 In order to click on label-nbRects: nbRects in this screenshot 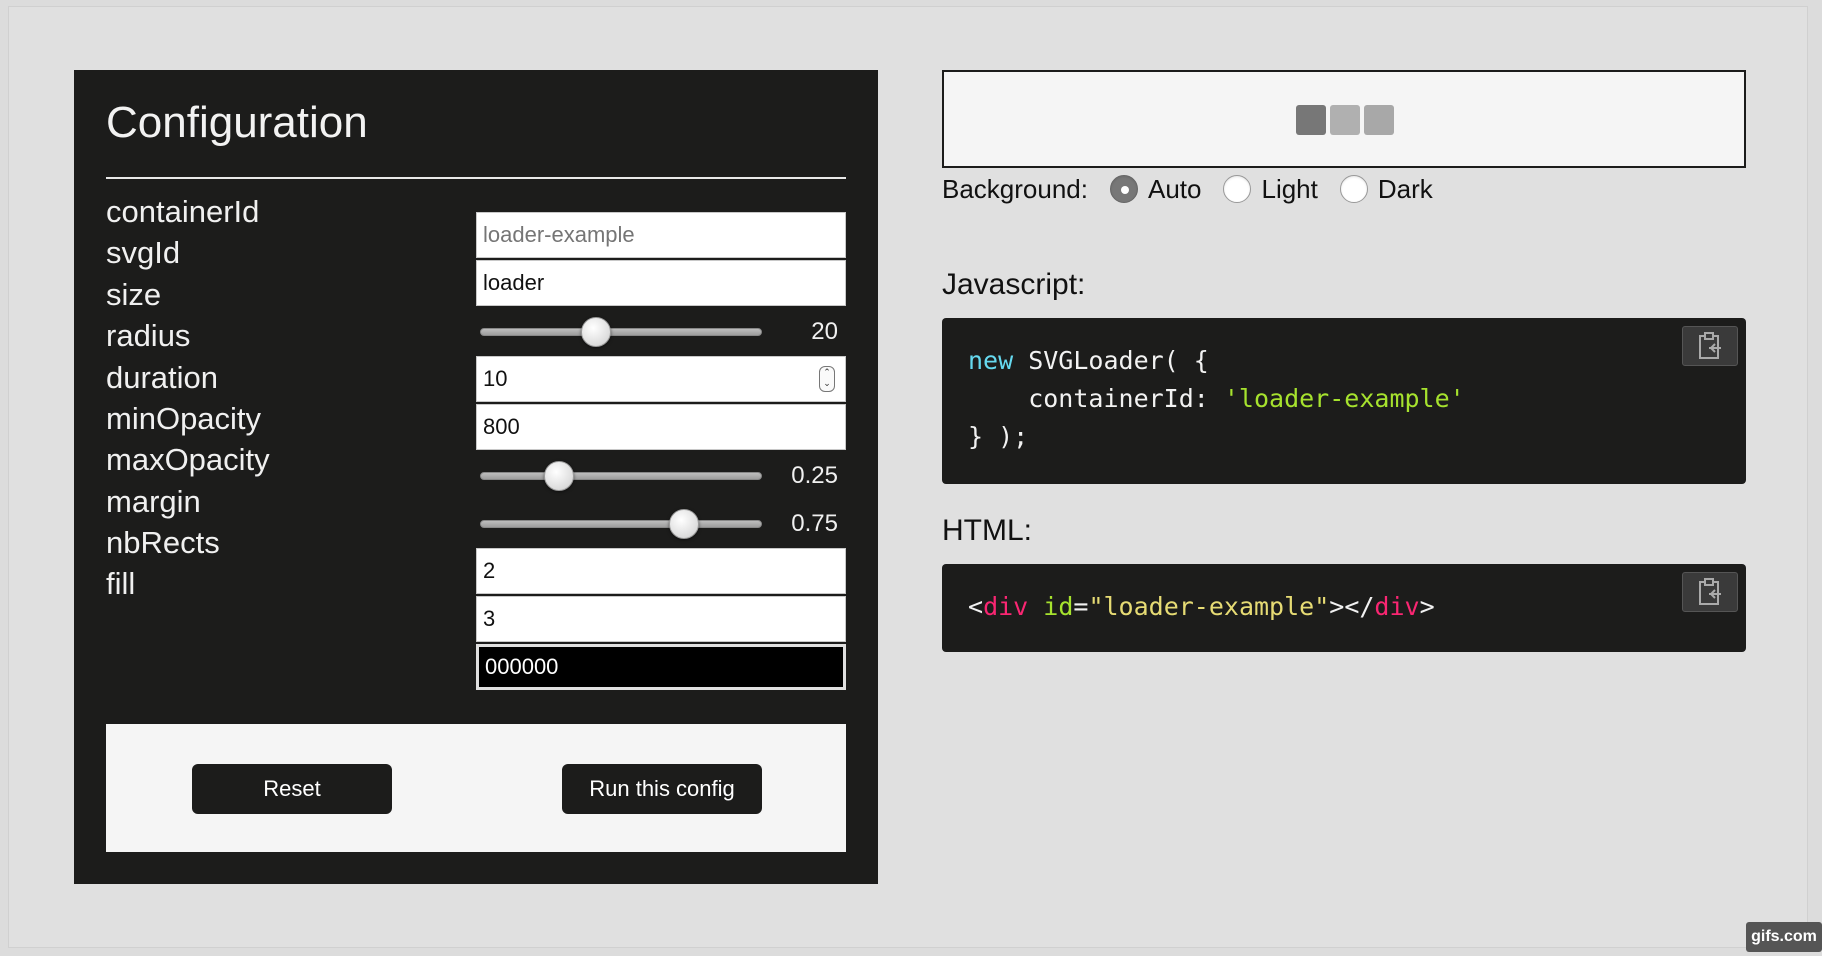, I will do `click(163, 542)`.